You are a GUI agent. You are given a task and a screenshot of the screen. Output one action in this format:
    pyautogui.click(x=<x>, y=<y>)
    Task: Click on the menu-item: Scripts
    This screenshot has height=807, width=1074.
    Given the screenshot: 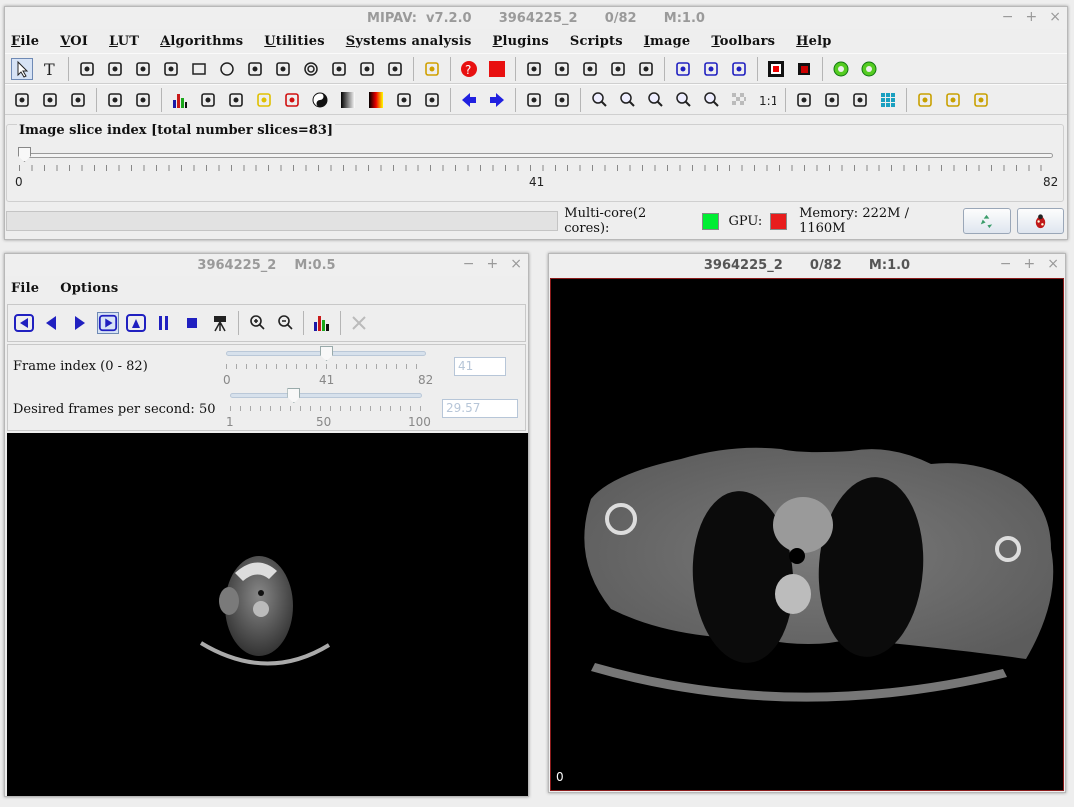 What is the action you would take?
    pyautogui.click(x=596, y=41)
    